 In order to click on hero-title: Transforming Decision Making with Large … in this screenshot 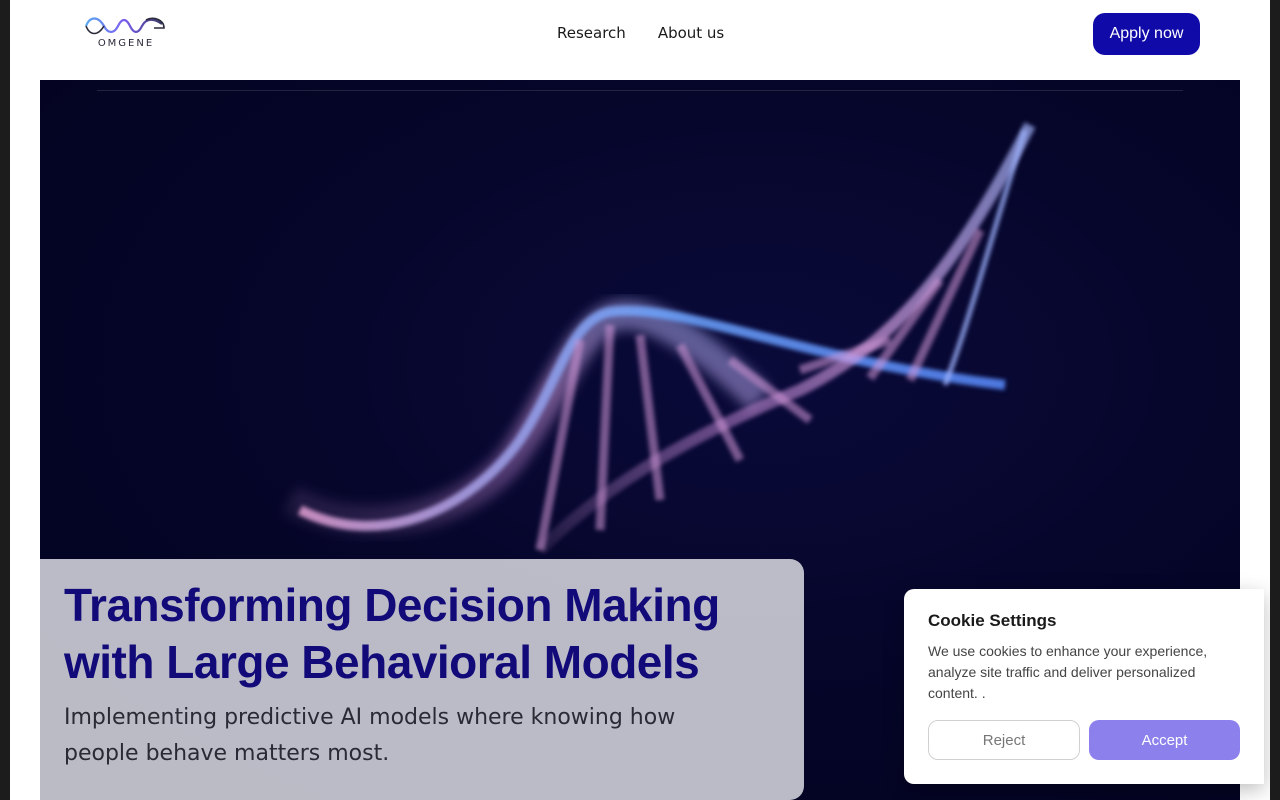, I will do `click(424, 634)`.